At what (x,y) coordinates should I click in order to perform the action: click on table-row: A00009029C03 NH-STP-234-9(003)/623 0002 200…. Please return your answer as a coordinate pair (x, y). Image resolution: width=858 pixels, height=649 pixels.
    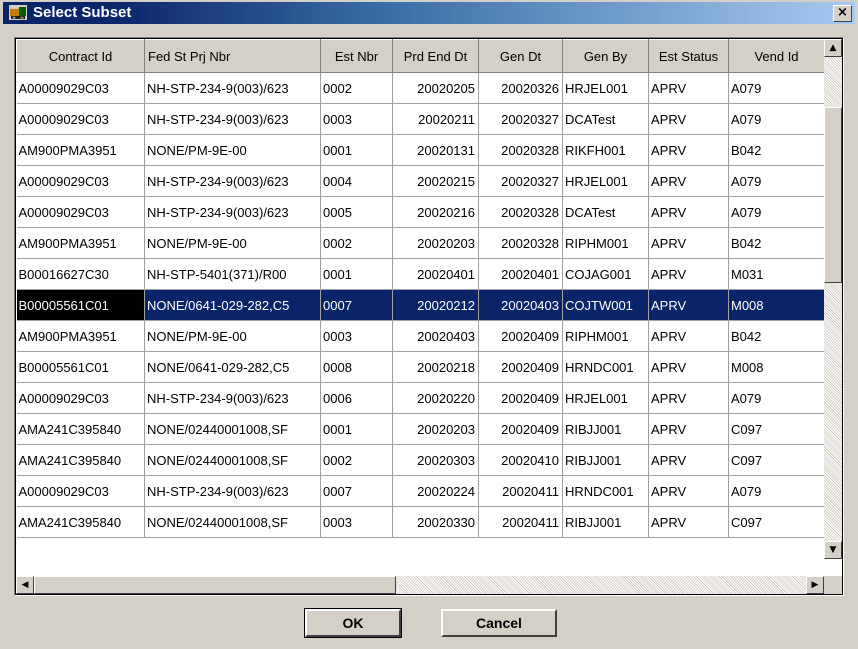
    Looking at the image, I should click on (420, 88).